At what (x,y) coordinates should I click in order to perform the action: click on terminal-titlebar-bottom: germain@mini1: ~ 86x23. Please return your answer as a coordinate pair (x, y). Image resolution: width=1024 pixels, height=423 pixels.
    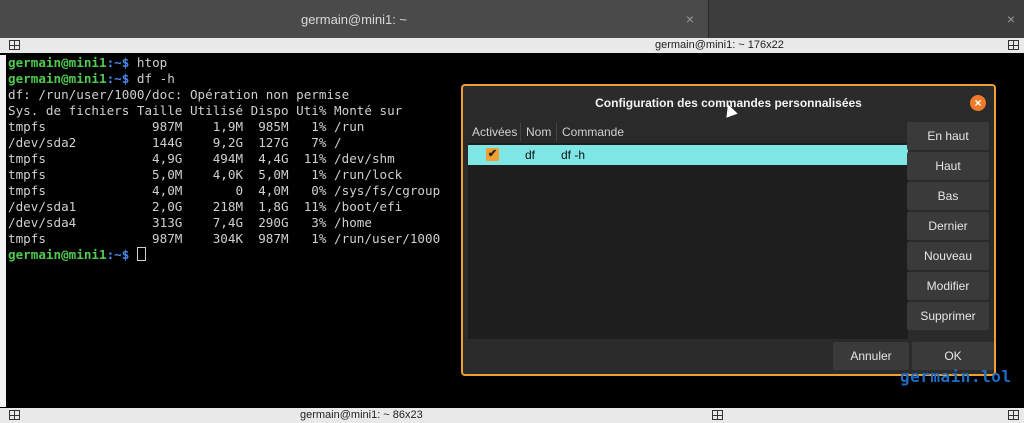
    Looking at the image, I should click on (512, 415).